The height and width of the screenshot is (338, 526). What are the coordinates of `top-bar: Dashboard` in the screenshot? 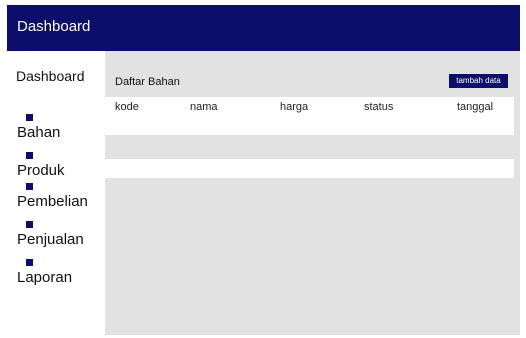 It's located at (263, 28).